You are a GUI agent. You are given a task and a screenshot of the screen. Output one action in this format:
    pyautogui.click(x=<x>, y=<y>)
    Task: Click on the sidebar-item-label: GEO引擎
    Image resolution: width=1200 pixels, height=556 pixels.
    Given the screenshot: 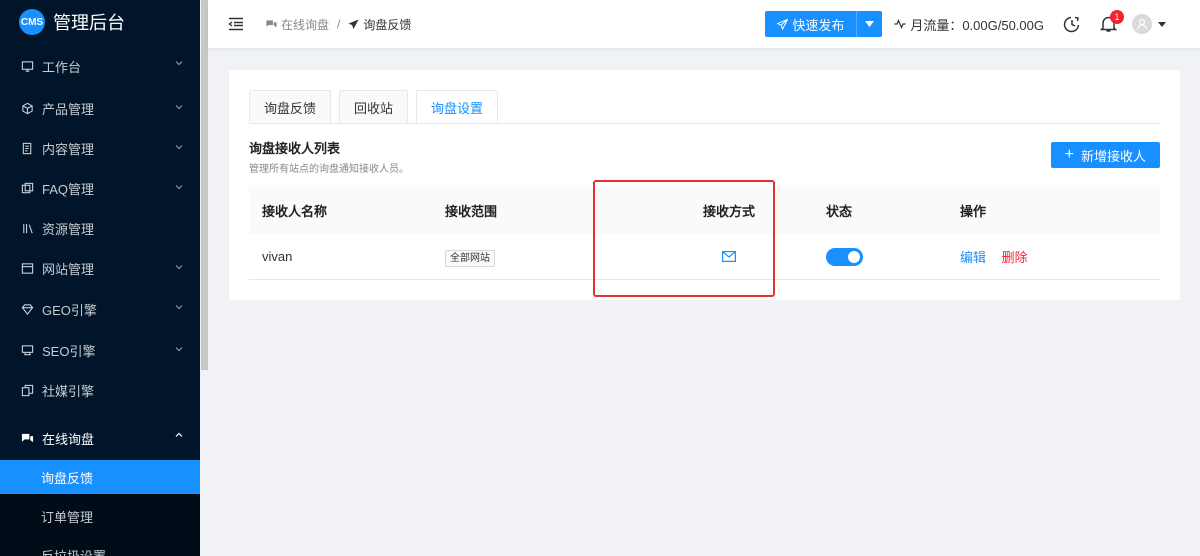 What is the action you would take?
    pyautogui.click(x=69, y=310)
    